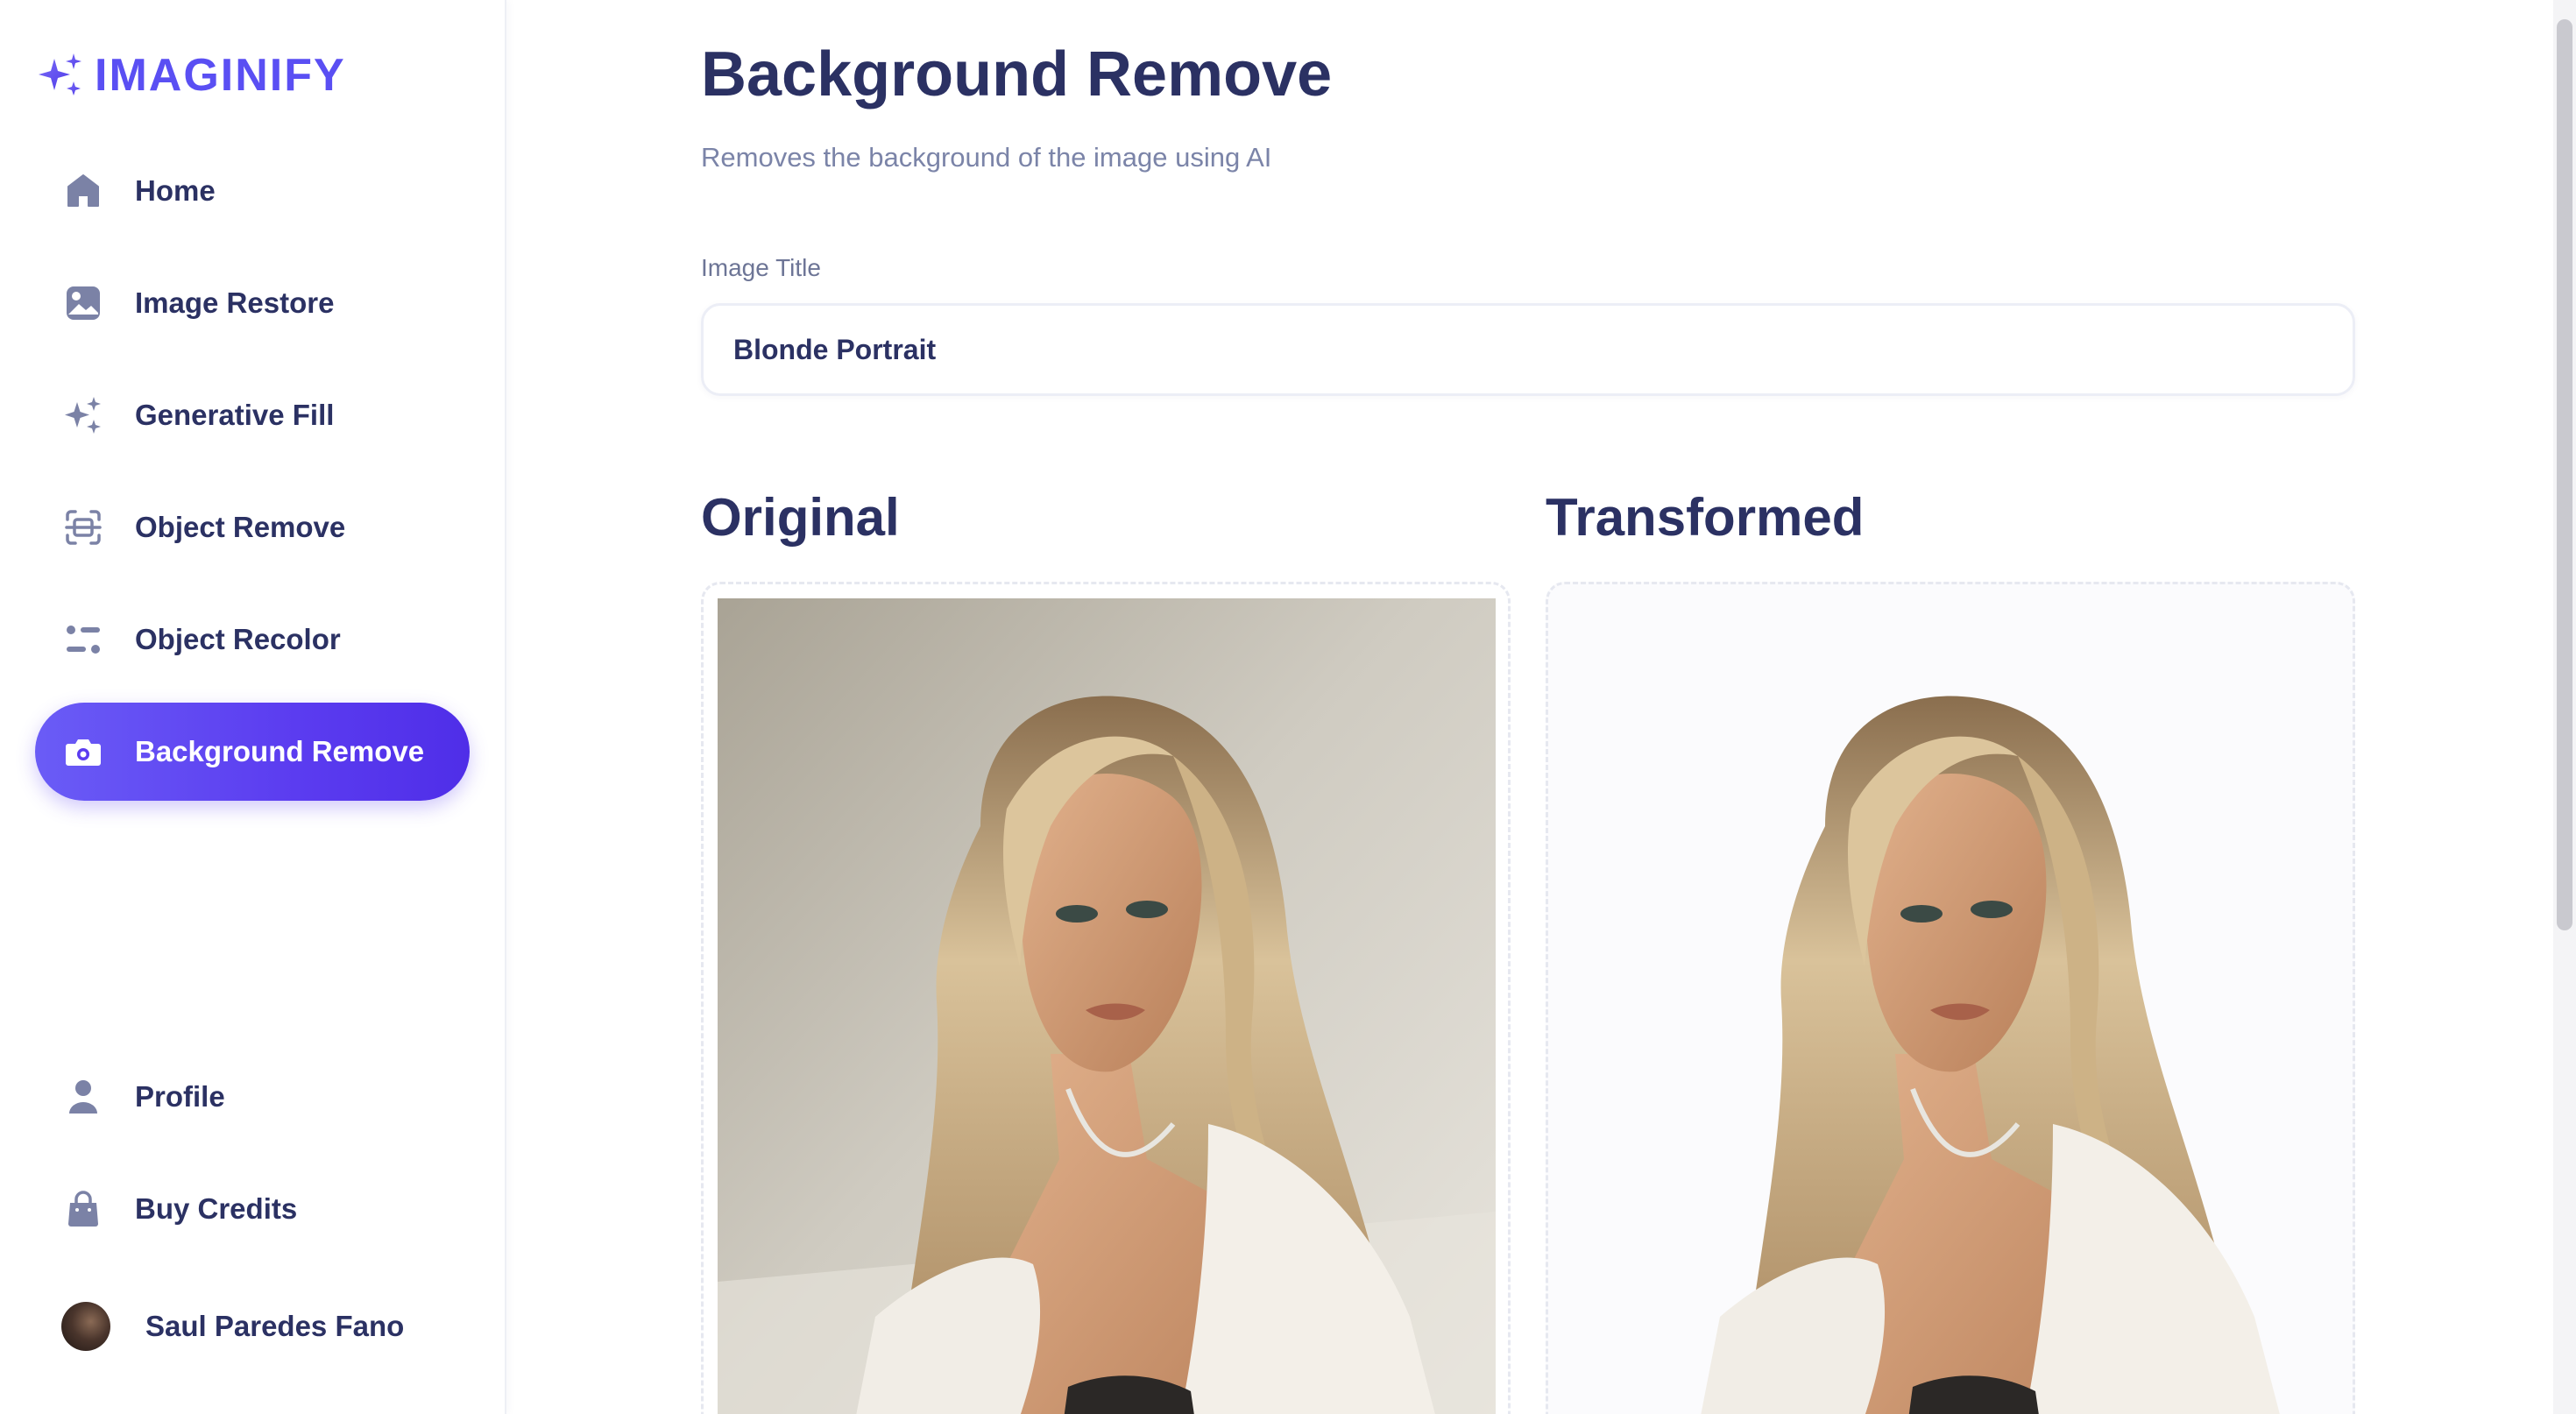 This screenshot has height=1414, width=2576. I want to click on sidebar-item-object-recolor: Object Recolor, so click(252, 639).